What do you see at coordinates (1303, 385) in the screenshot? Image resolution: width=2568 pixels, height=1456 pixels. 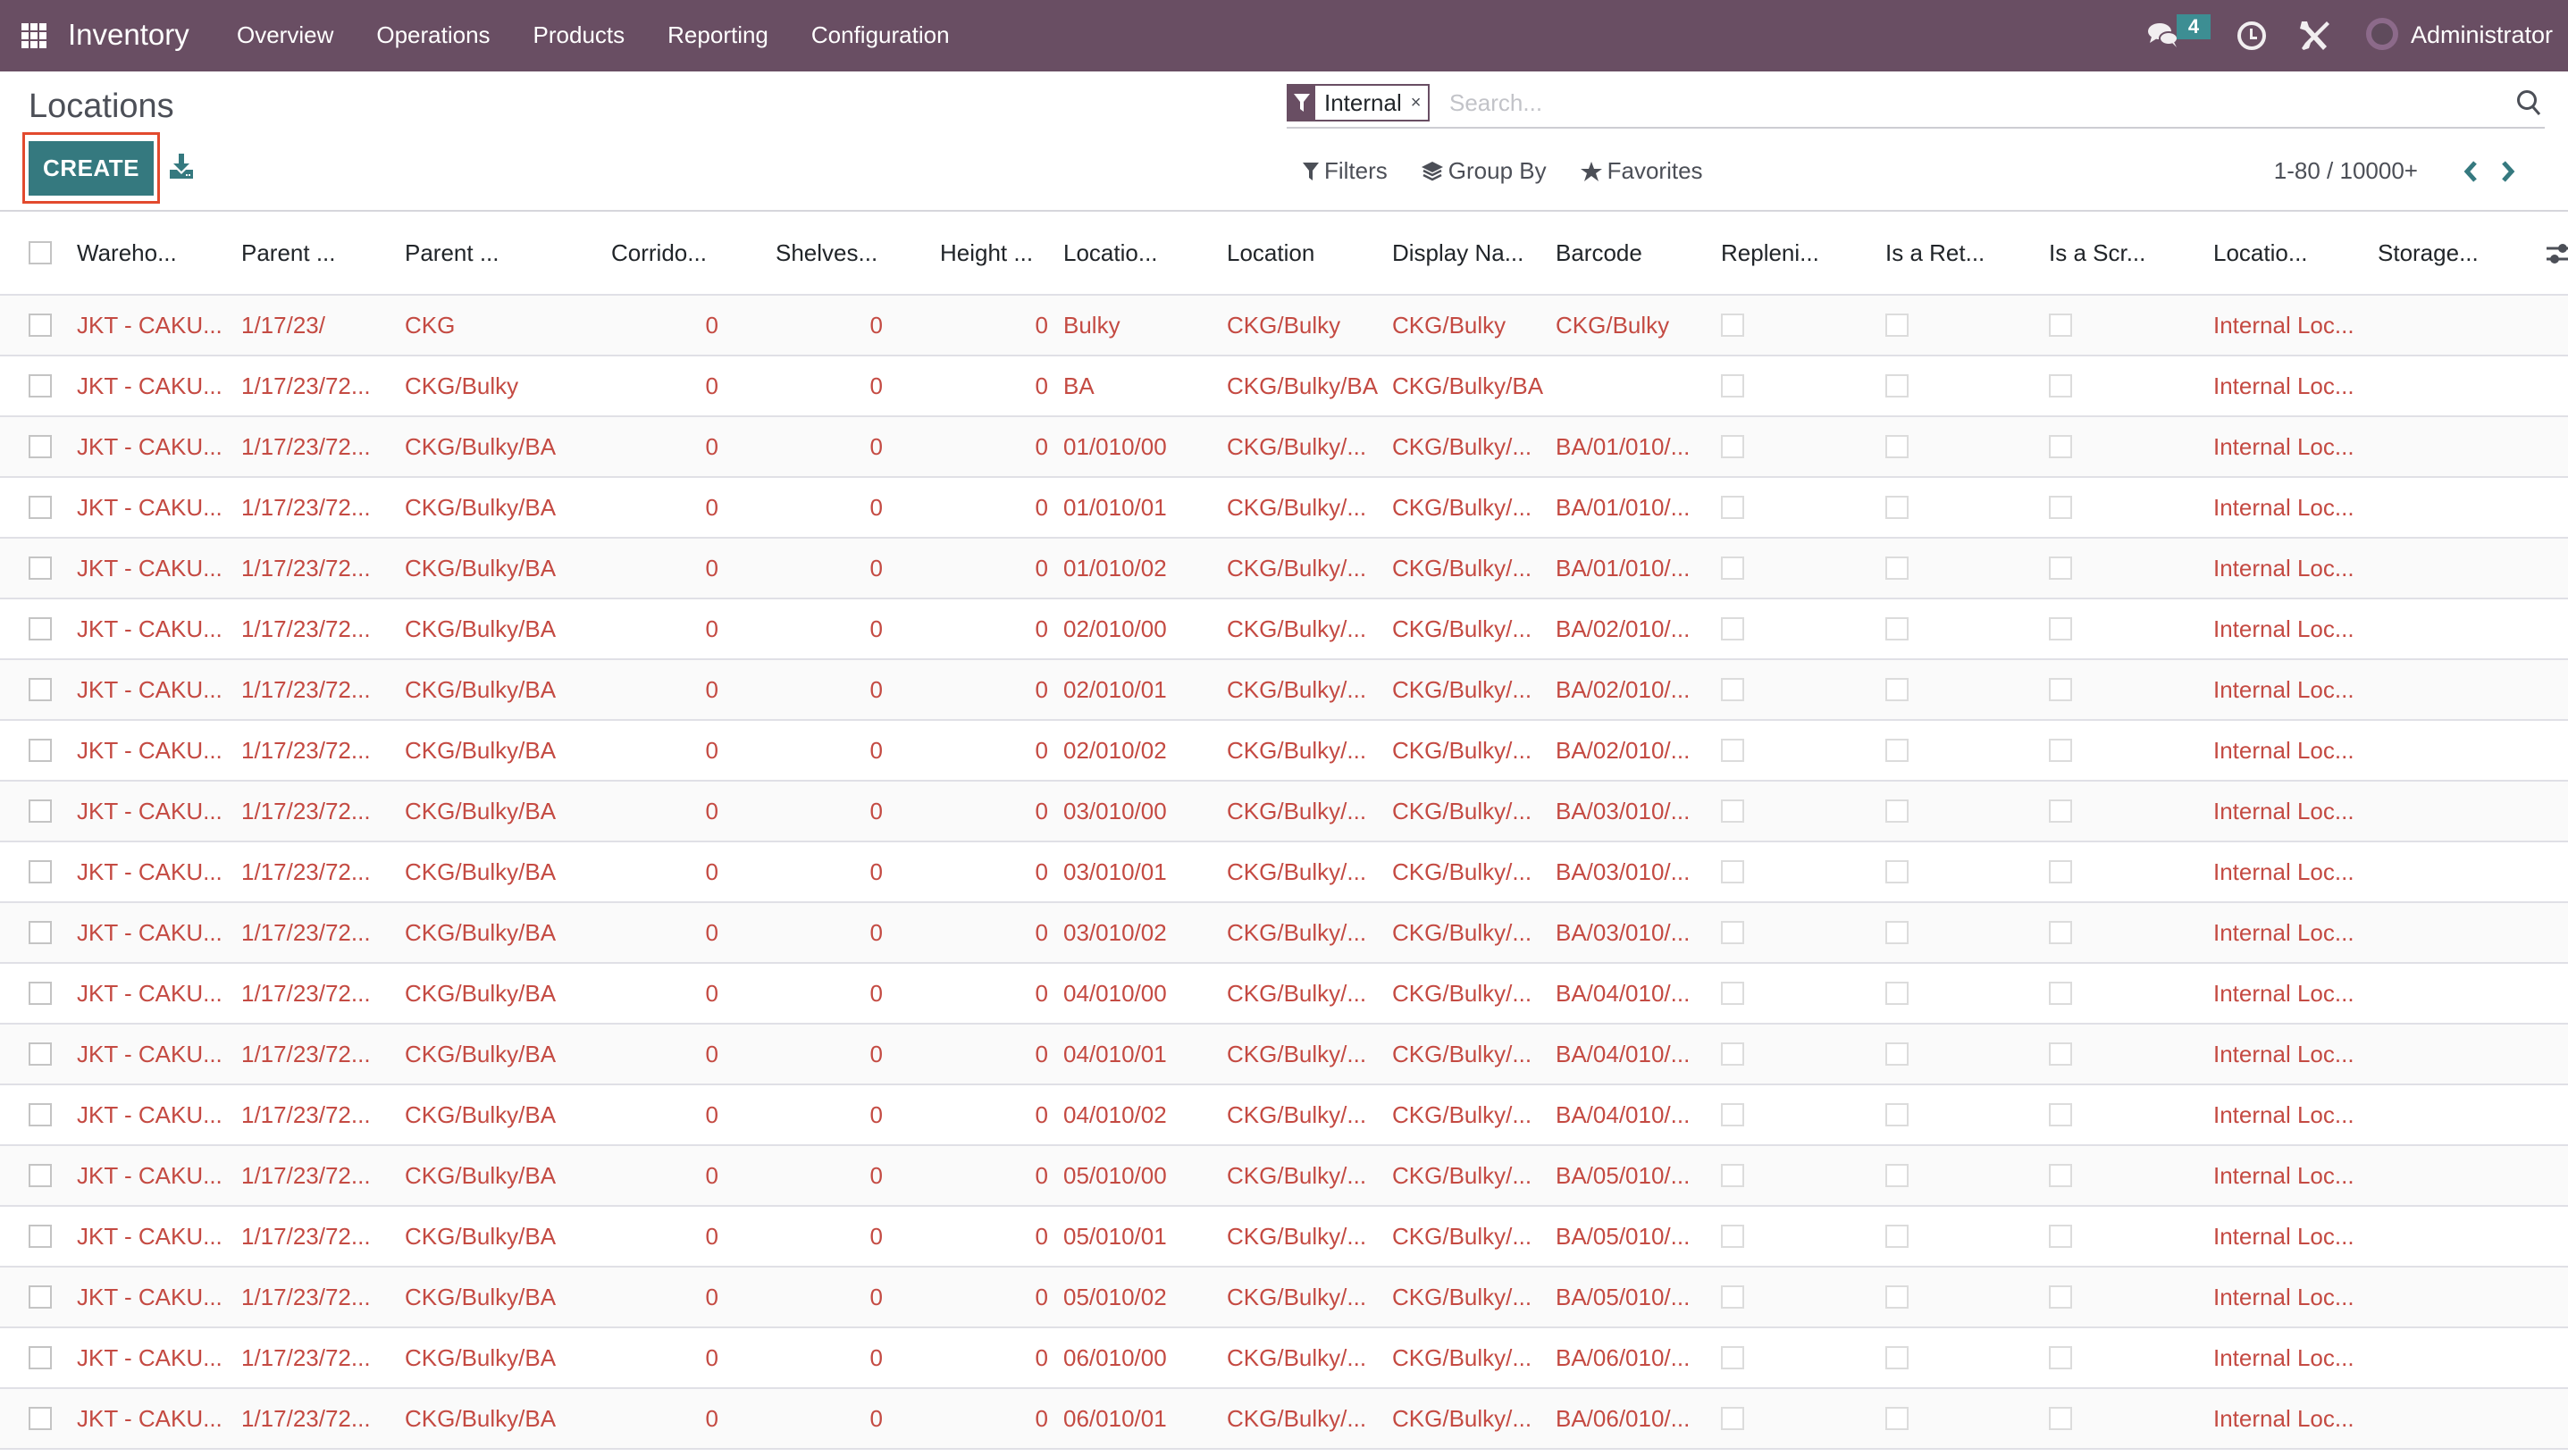 I see `cell-location: CKG/Bulky/BA` at bounding box center [1303, 385].